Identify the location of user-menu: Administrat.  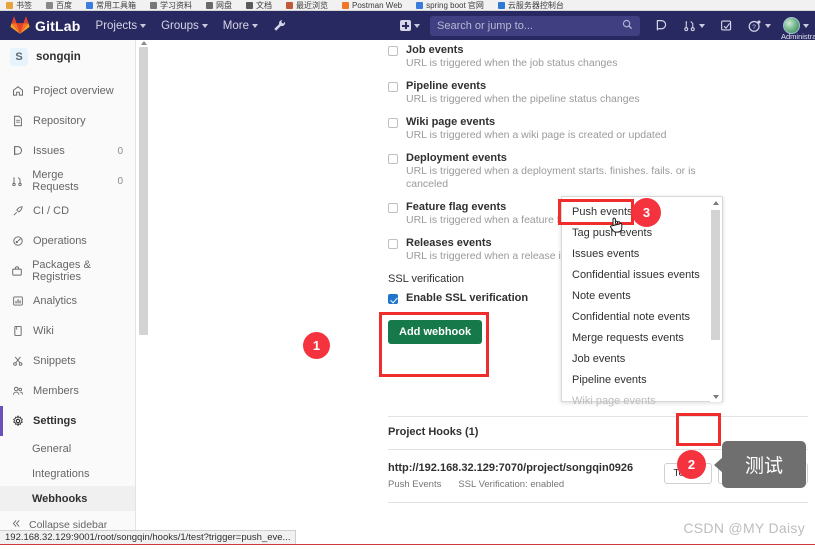
(798, 29).